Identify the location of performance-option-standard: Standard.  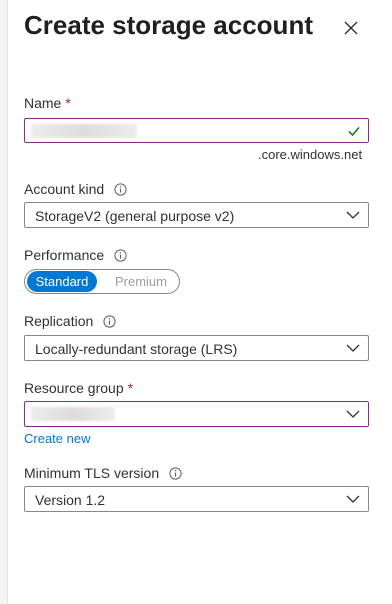
(62, 281).